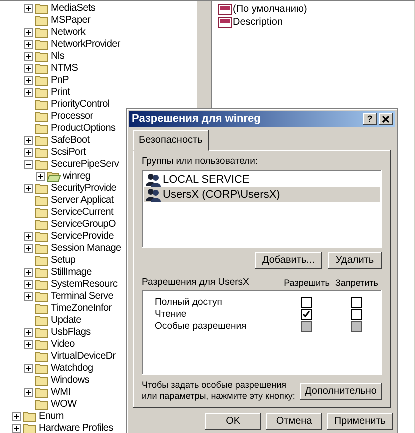 The width and height of the screenshot is (415, 433). I want to click on tree-item: MediaSets, so click(73, 8).